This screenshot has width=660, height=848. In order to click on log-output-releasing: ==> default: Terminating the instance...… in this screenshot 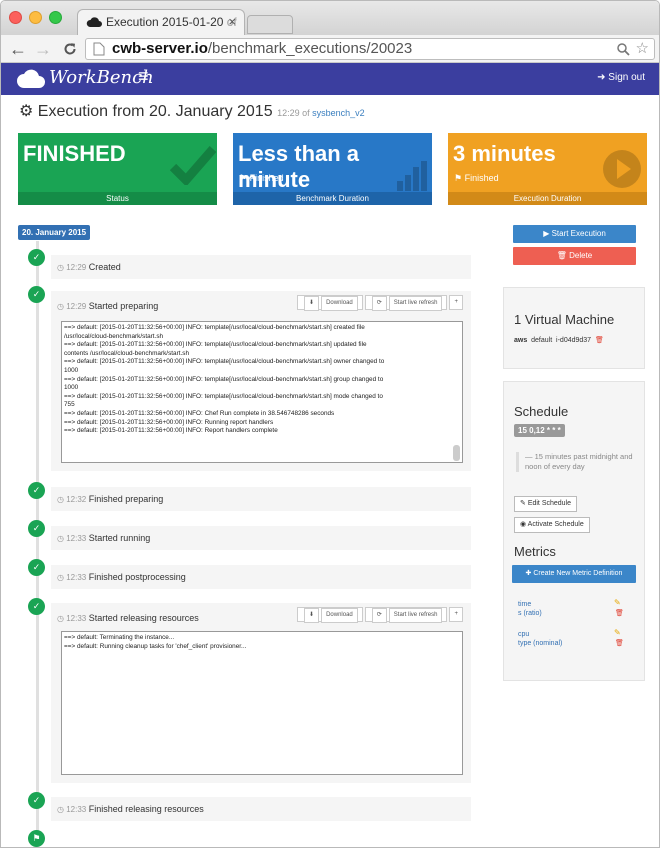, I will do `click(262, 703)`.